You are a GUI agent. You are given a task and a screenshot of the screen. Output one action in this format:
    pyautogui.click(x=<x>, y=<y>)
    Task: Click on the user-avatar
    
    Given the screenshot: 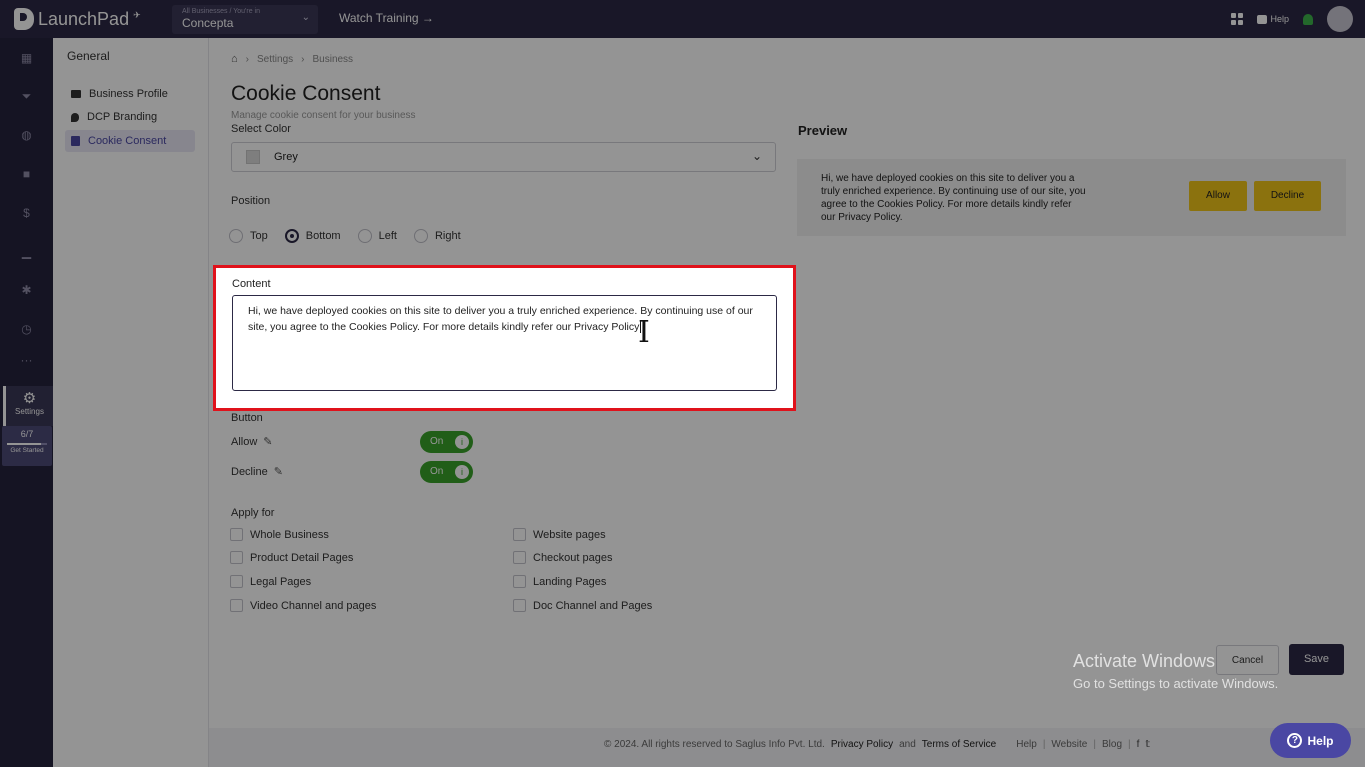 What is the action you would take?
    pyautogui.click(x=1340, y=19)
    